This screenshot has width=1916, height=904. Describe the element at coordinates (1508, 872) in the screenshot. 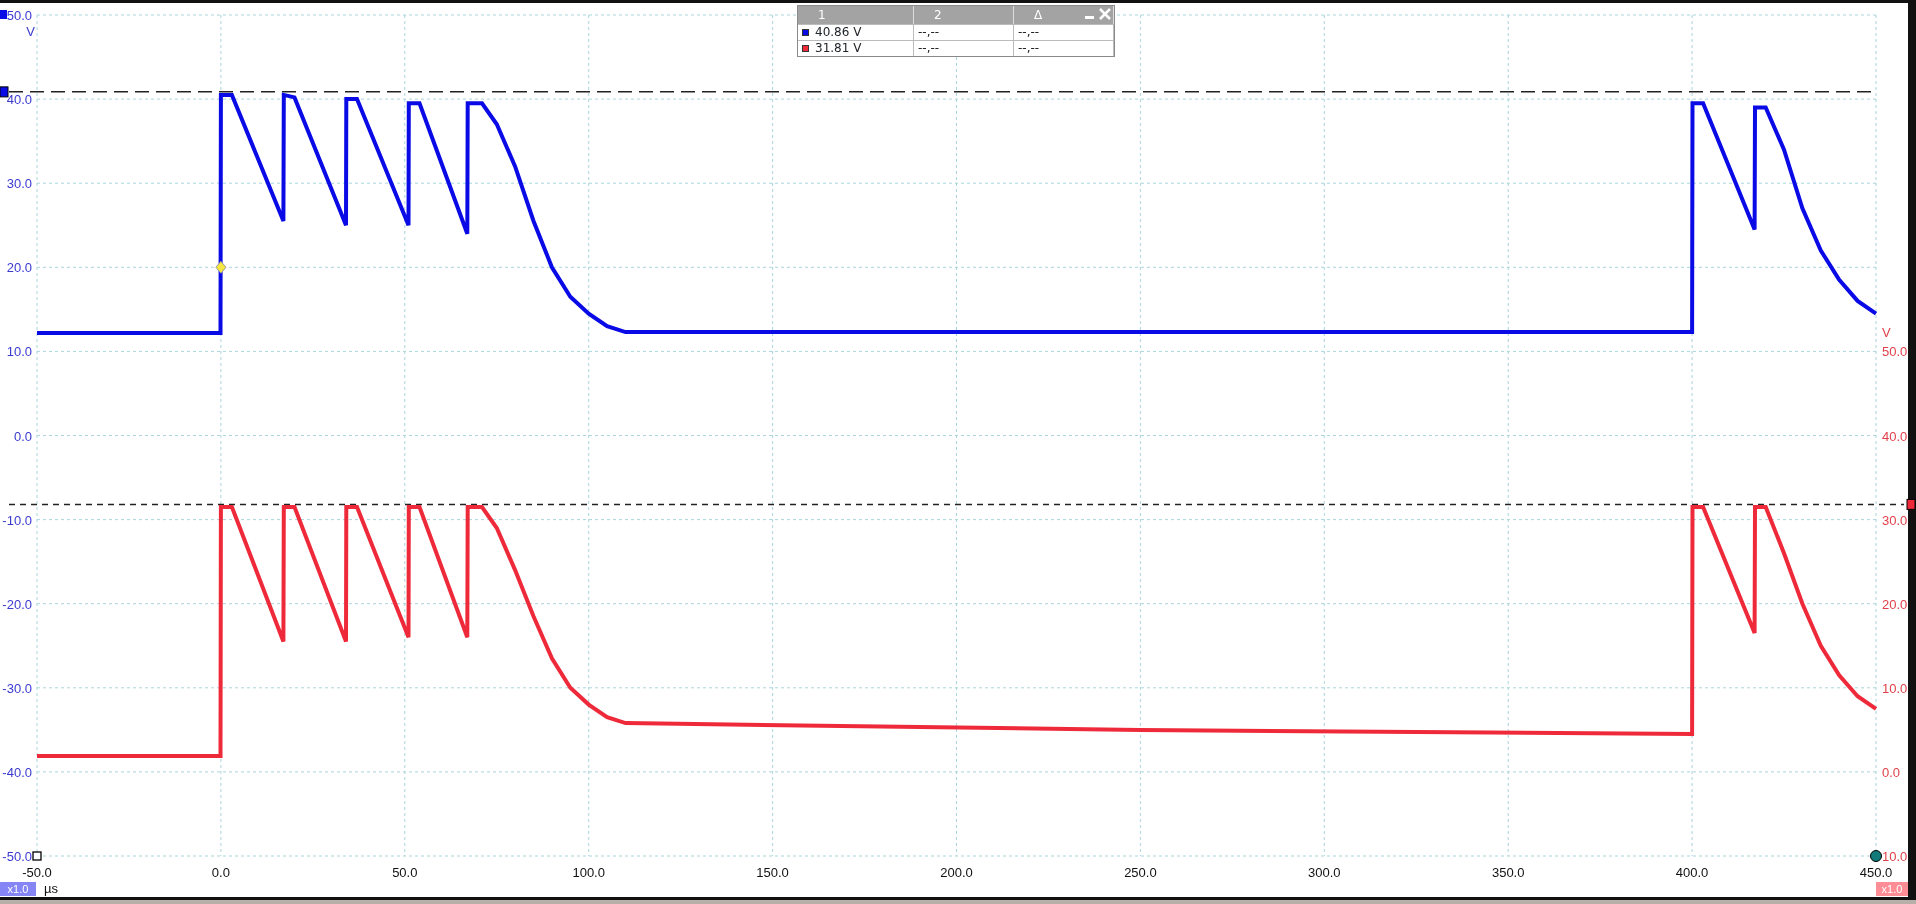

I see `axis-label: 350.0` at that location.